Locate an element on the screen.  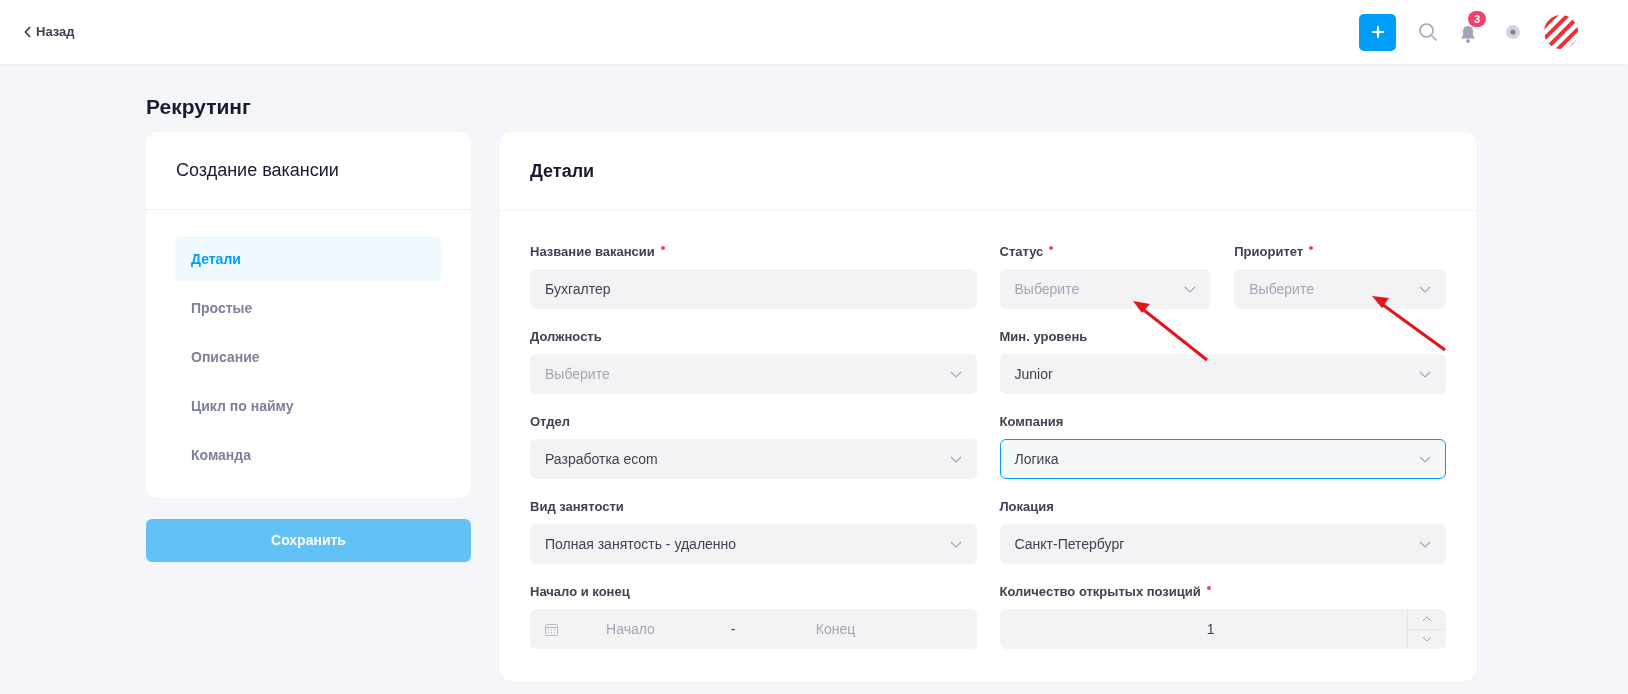
date-range-field: Начало - Конец is located at coordinates (753, 629).